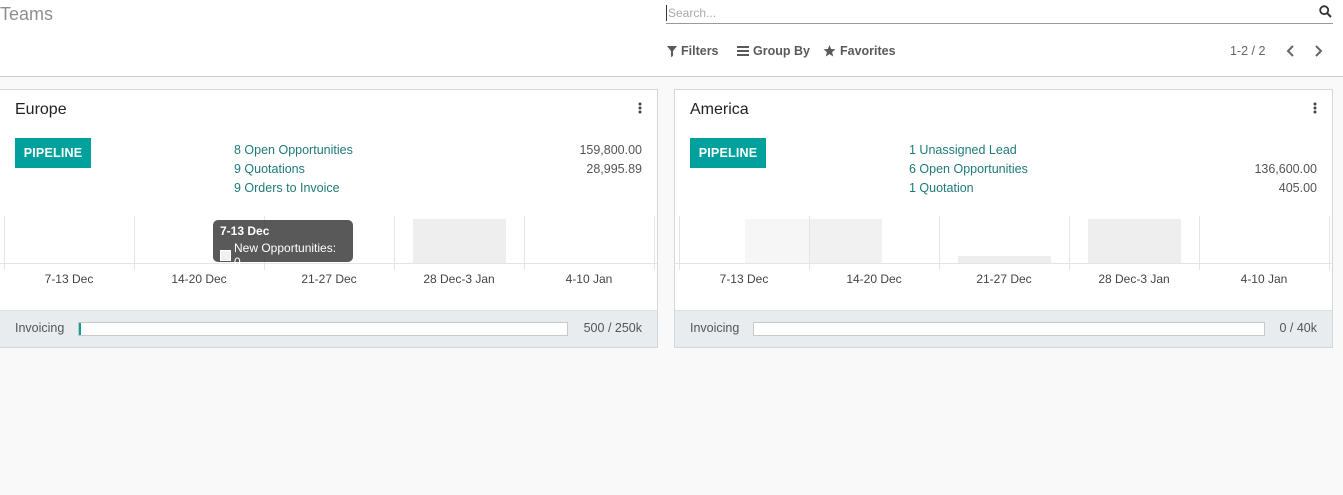  I want to click on group-by-label: Group By, so click(781, 51).